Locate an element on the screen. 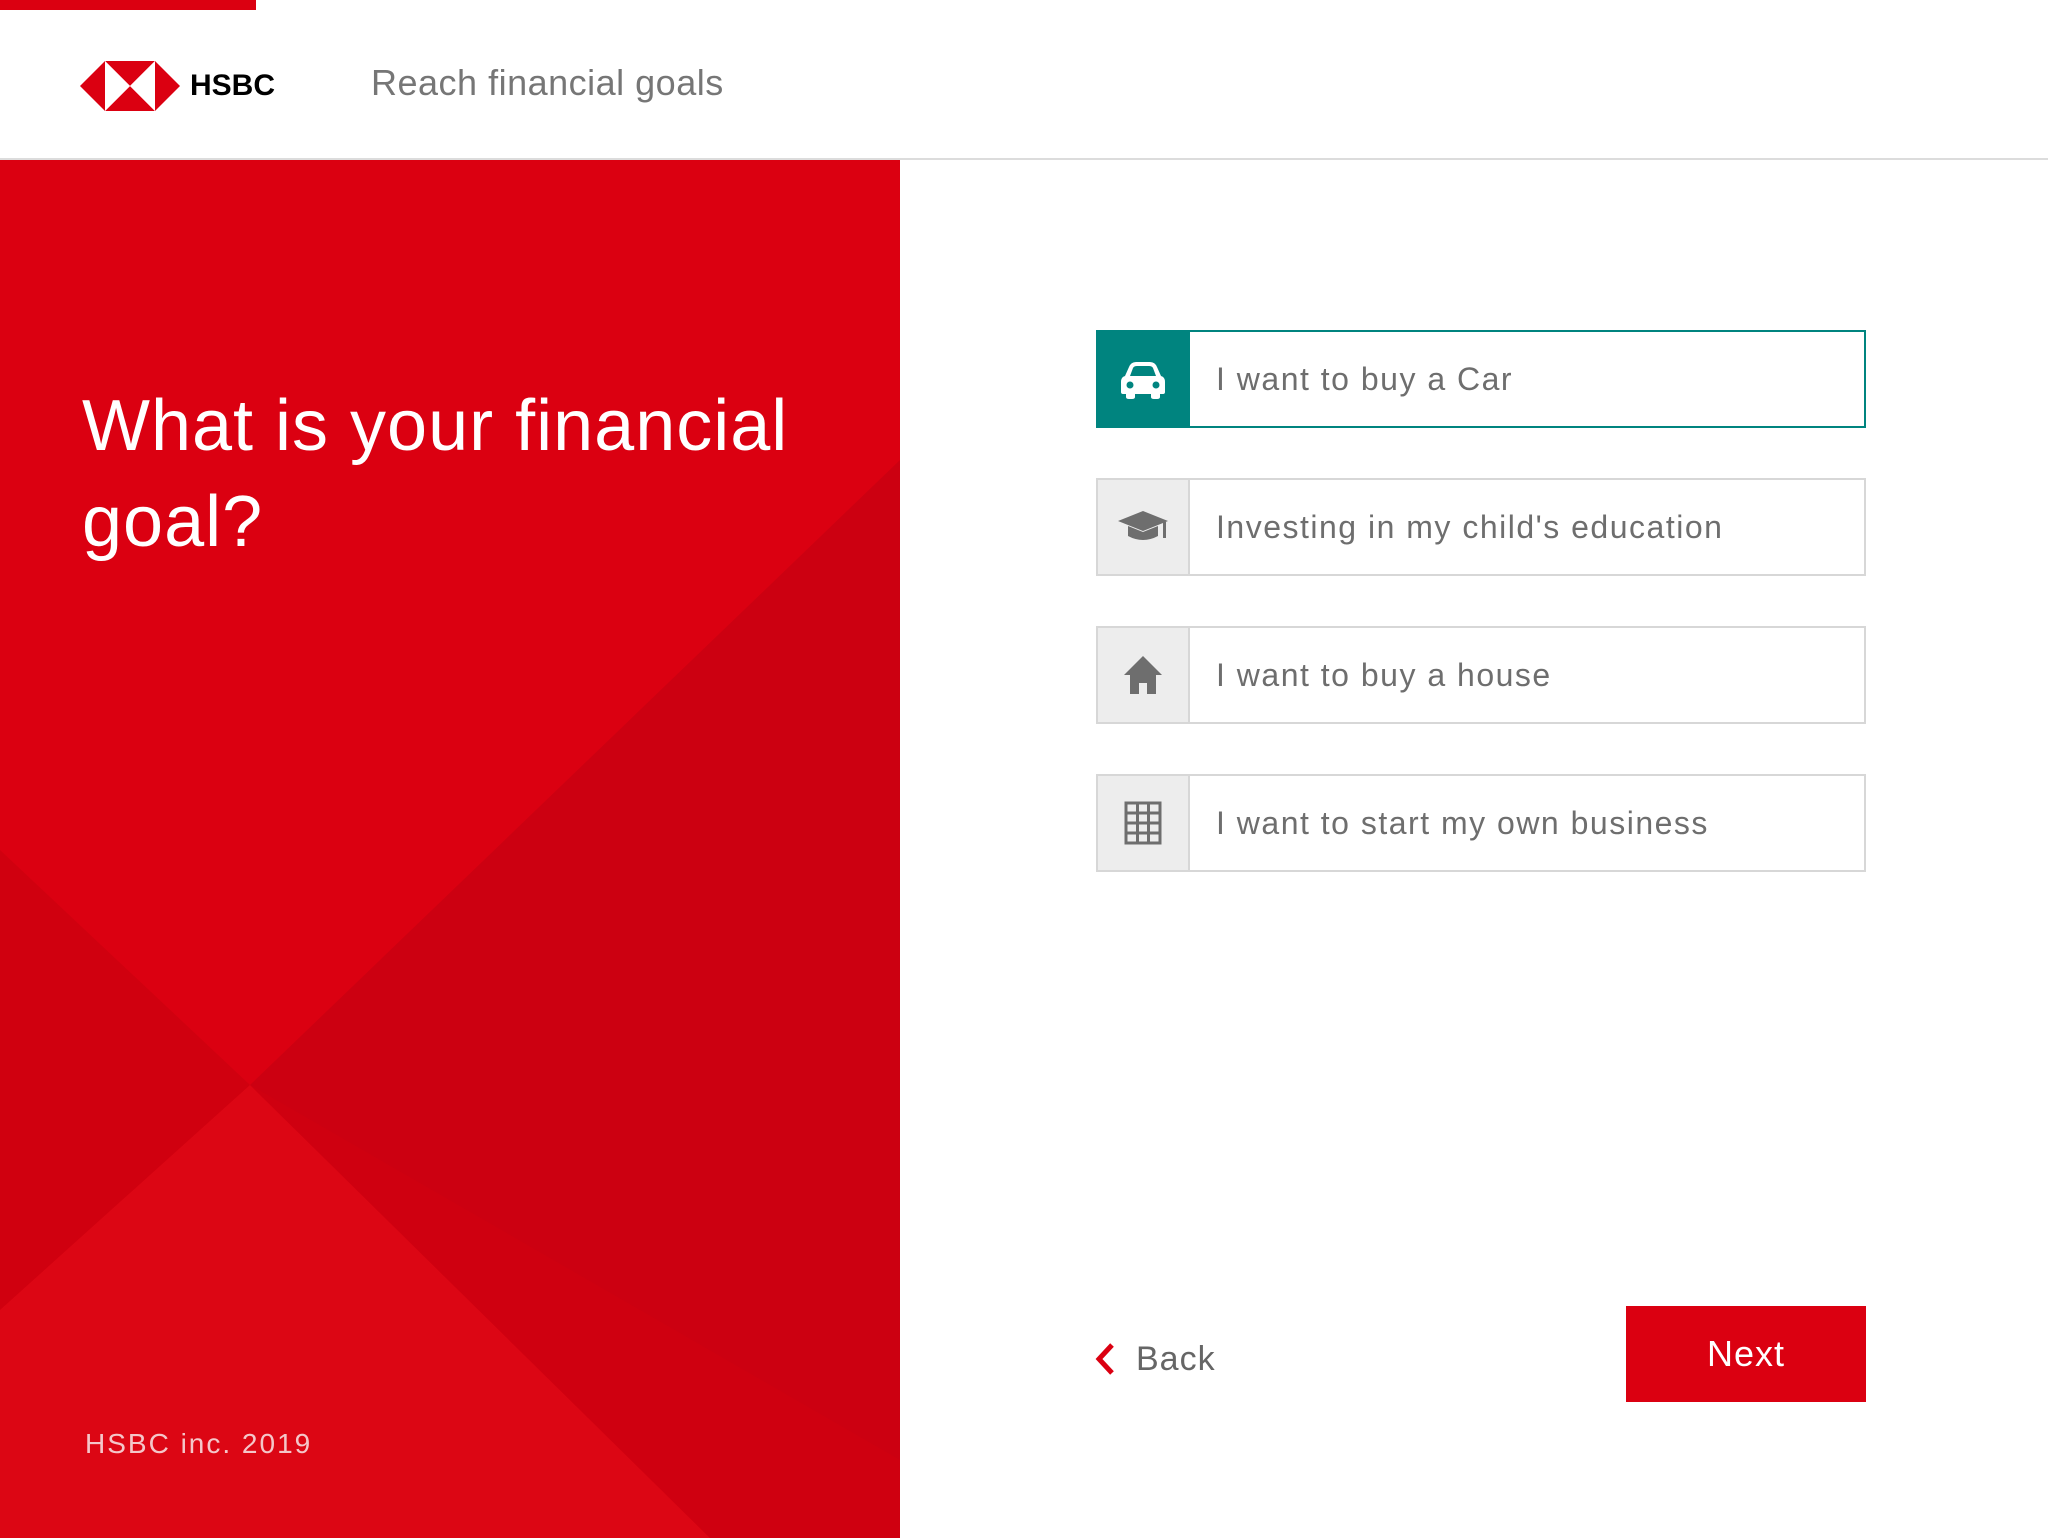 The height and width of the screenshot is (1538, 2048). option-child-education: Investing in my child's education is located at coordinates (1481, 527).